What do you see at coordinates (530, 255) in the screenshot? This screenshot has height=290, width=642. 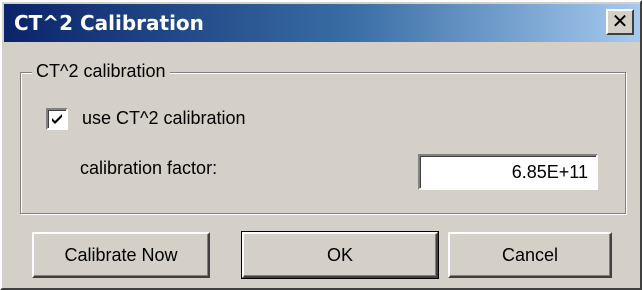 I see `cancel-button: Cancel` at bounding box center [530, 255].